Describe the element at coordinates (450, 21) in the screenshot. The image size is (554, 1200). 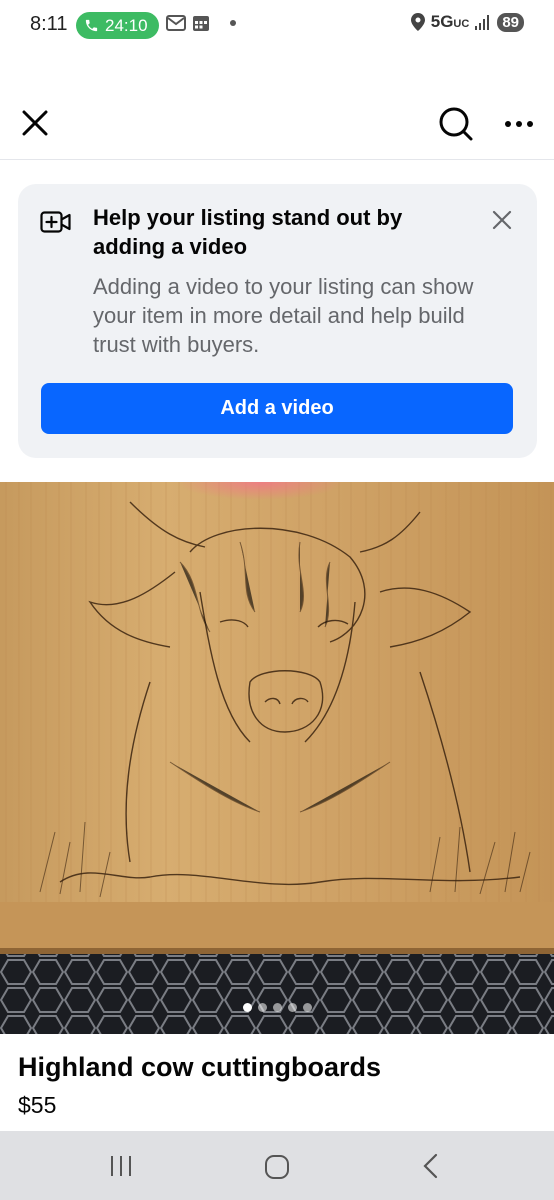
I see `network-type: 5GUC` at that location.